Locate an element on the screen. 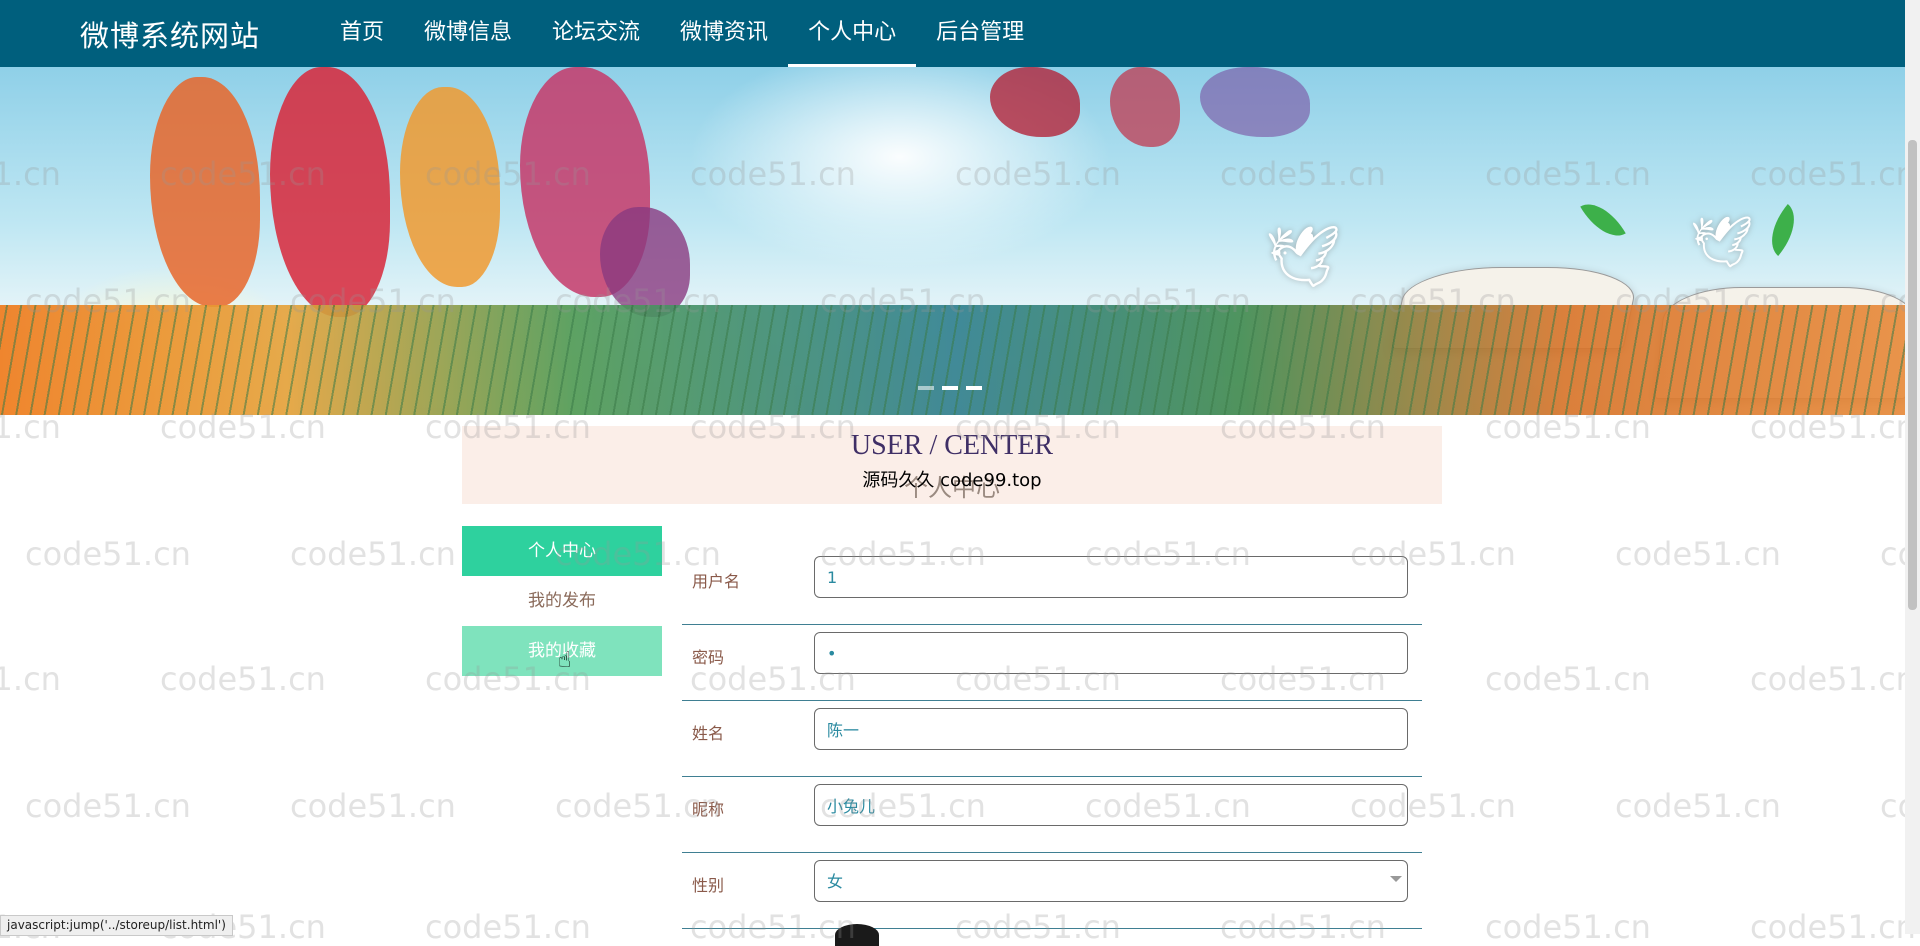  nickname-input is located at coordinates (1111, 805).